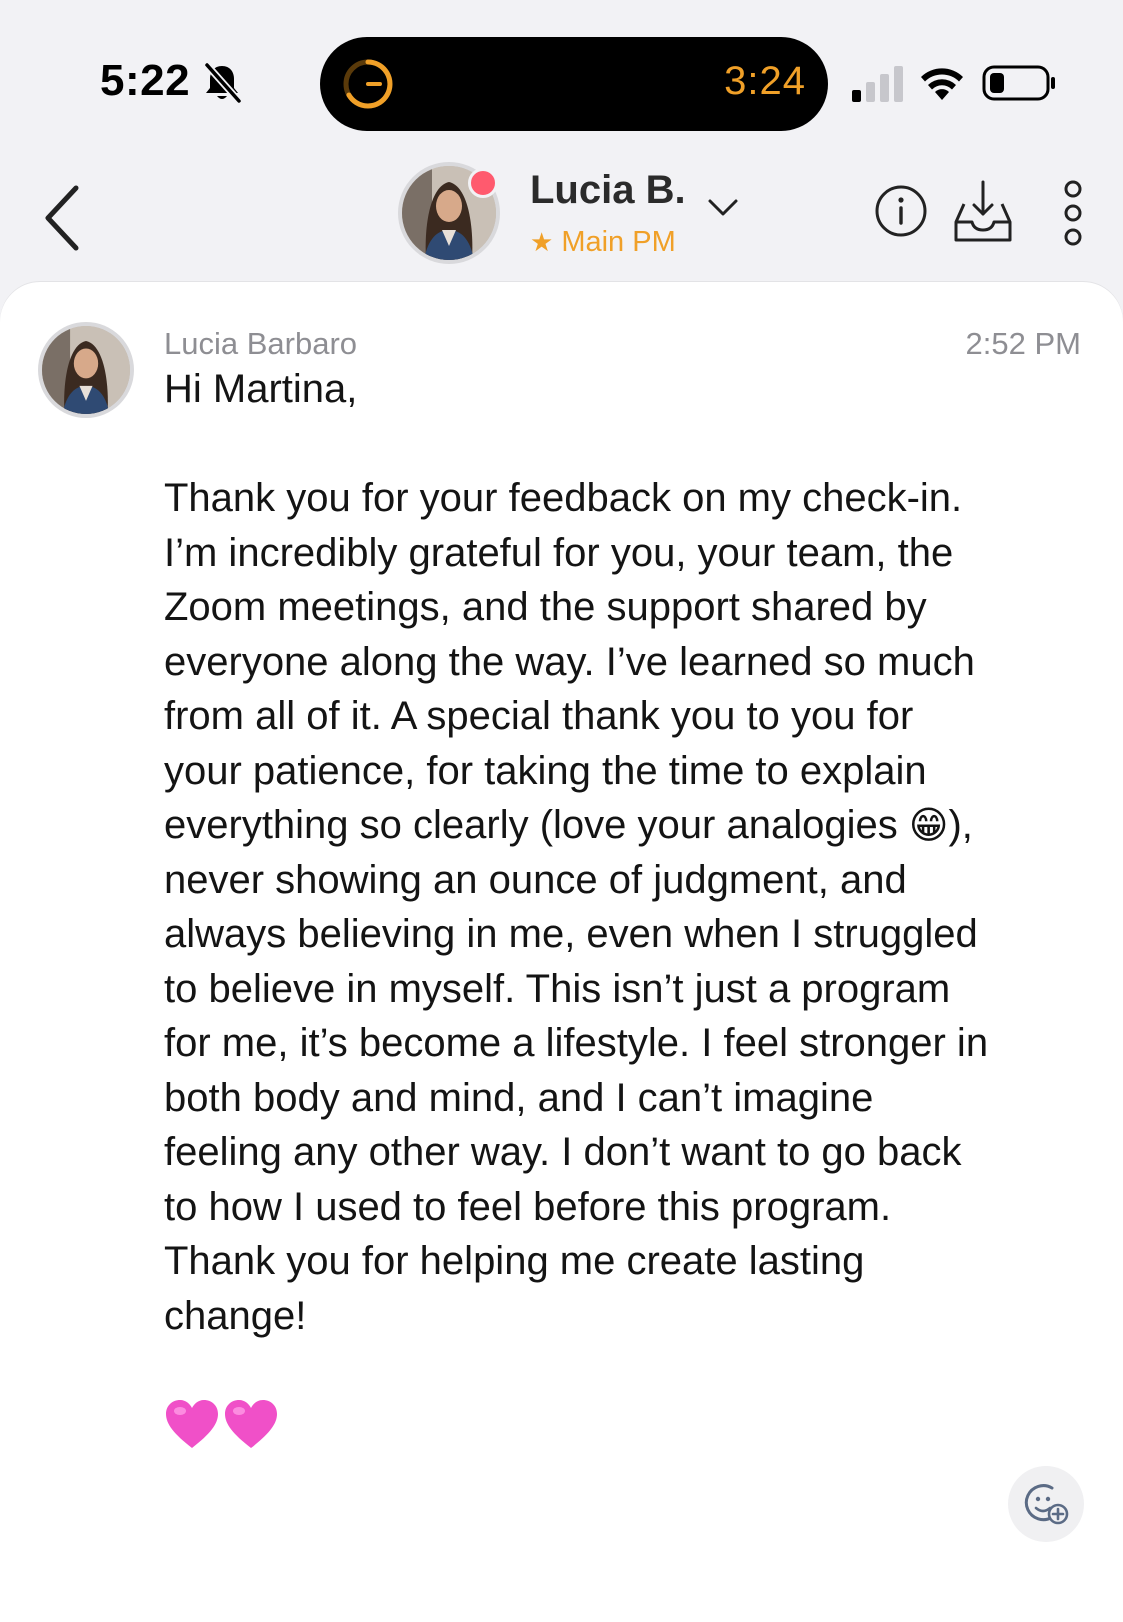  I want to click on add-reaction-icon, so click(1046, 1504).